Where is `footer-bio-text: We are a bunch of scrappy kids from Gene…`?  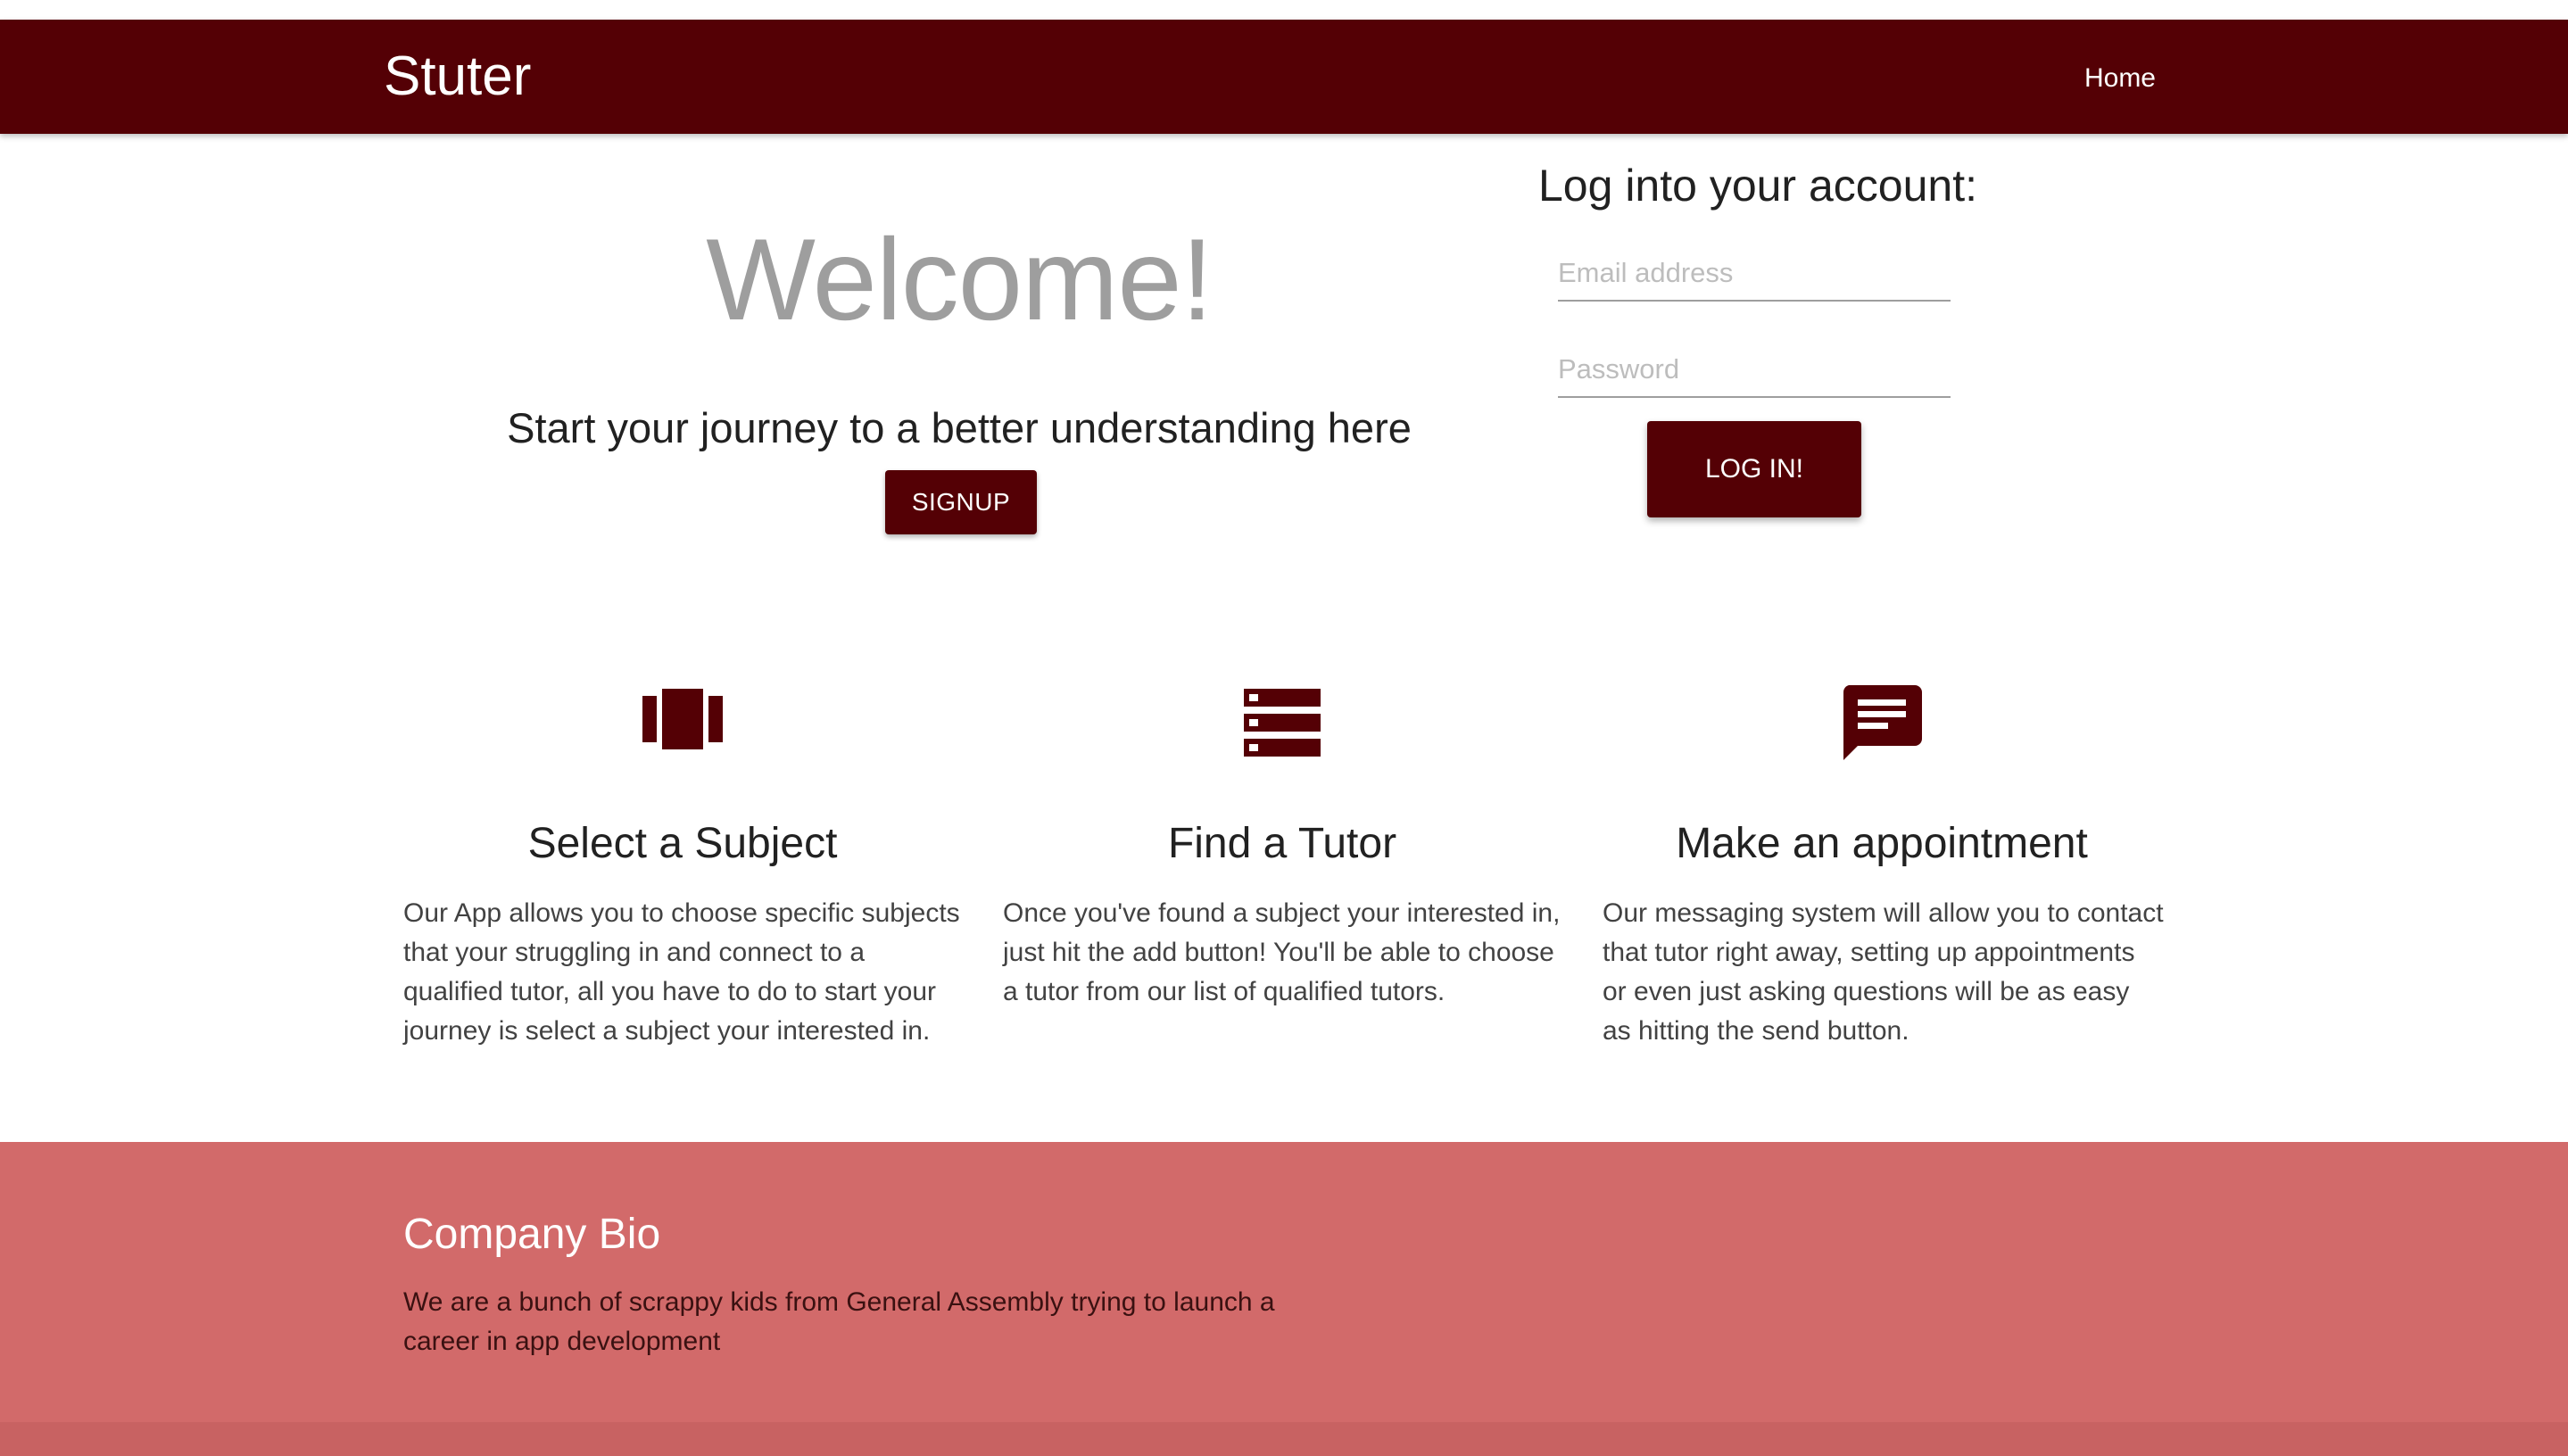 footer-bio-text: We are a bunch of scrappy kids from Gene… is located at coordinates (839, 1322).